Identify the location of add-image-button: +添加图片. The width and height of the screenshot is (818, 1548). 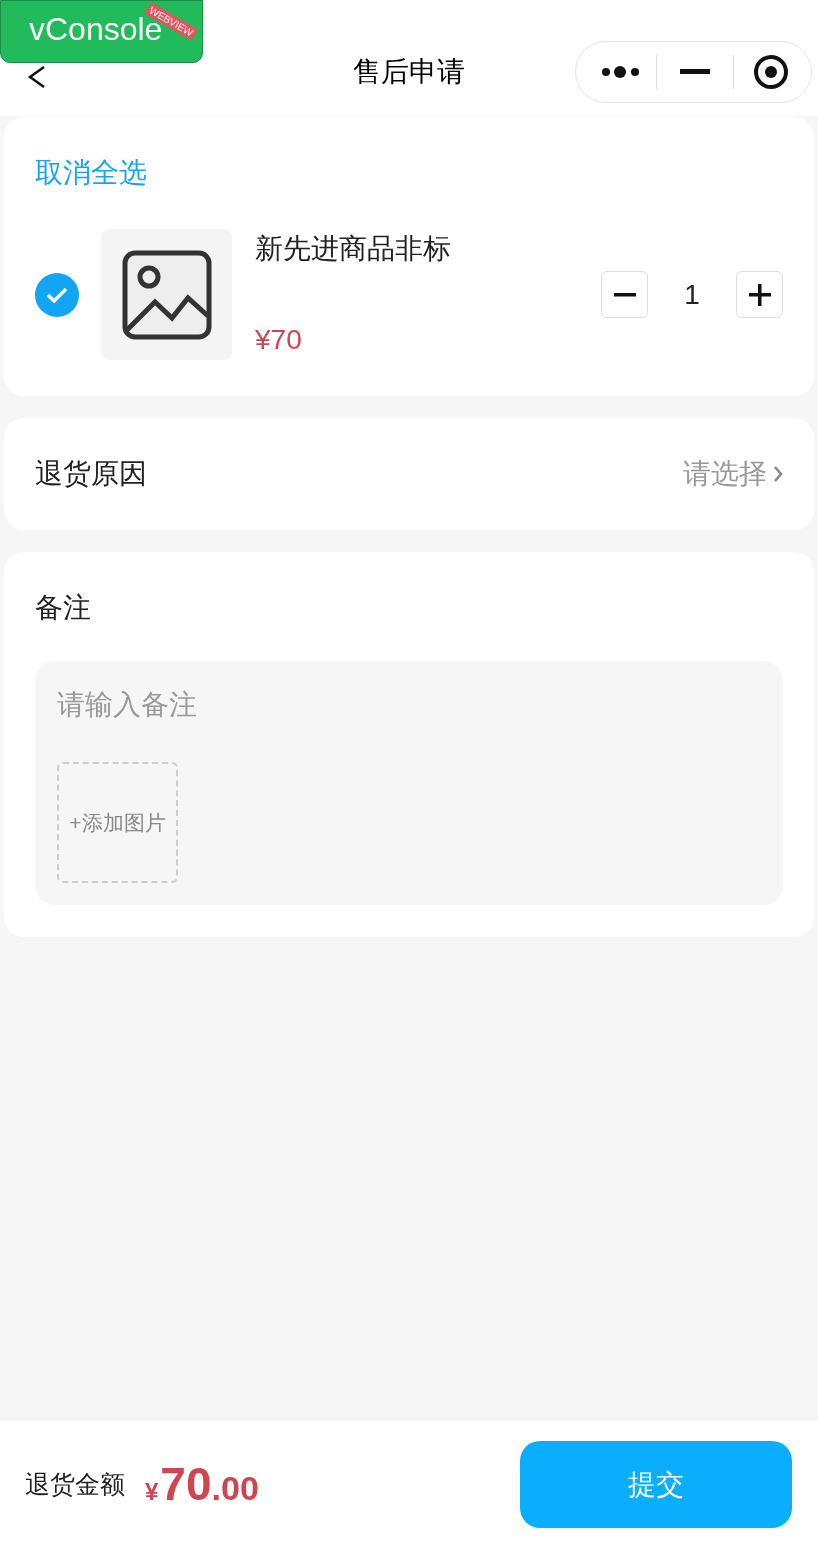
(117, 822).